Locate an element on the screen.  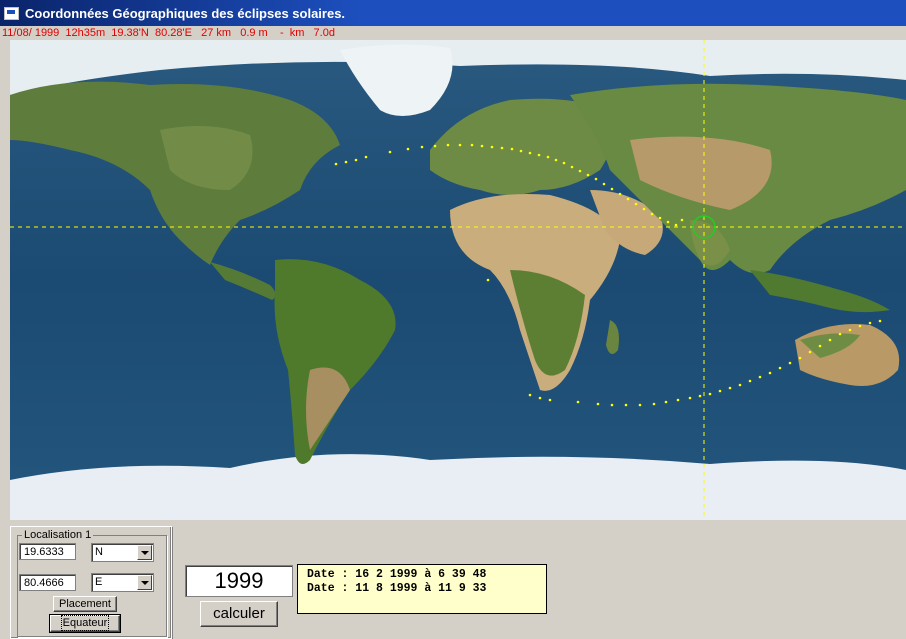
longitude-input: 80.4666 is located at coordinates (47, 582).